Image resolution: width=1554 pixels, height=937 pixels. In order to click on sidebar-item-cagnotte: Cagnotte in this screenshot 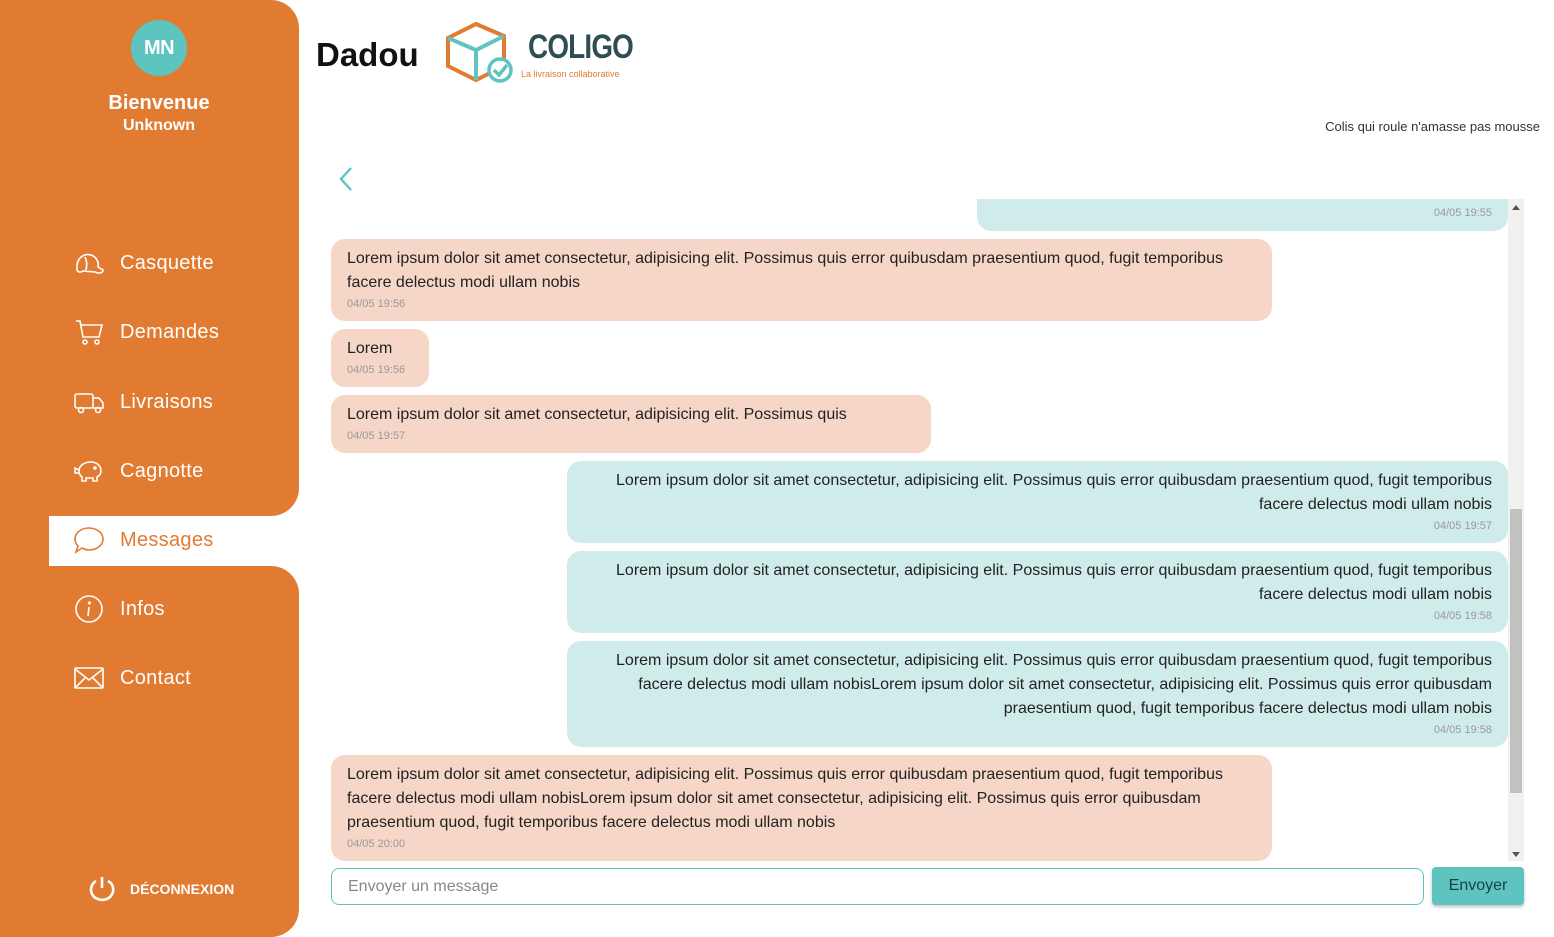, I will do `click(137, 471)`.